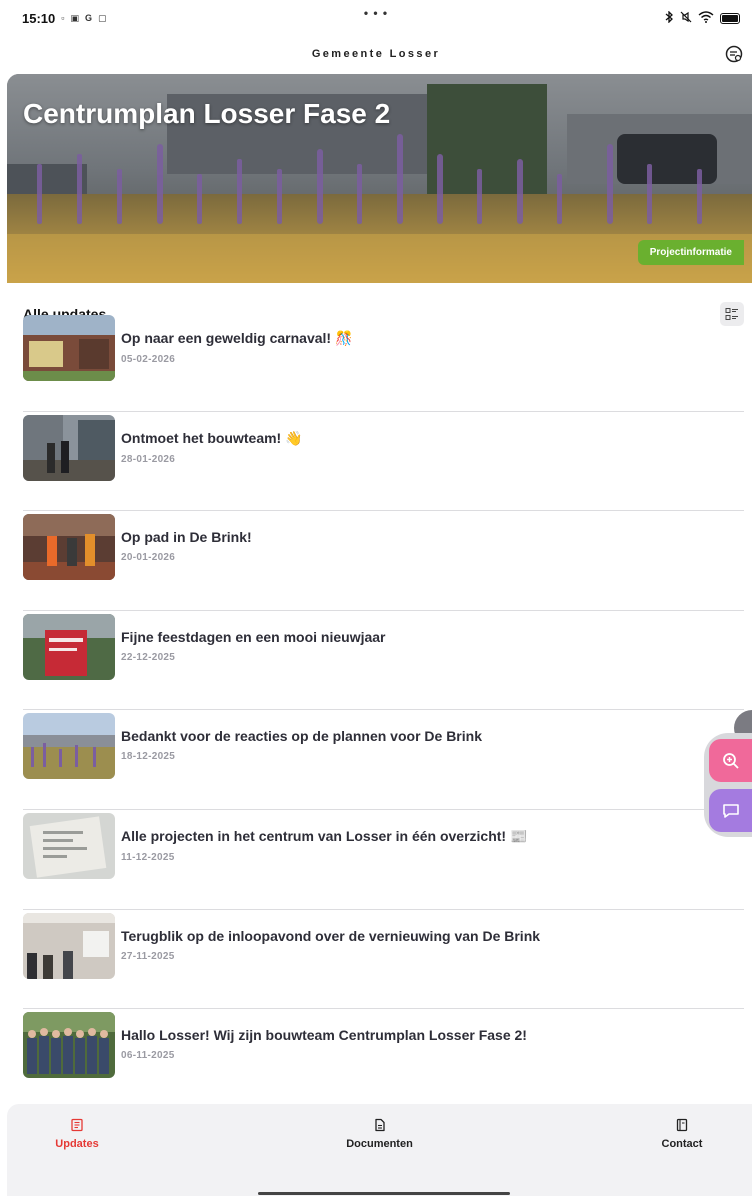 This screenshot has width=752, height=1196. Describe the element at coordinates (237, 338) in the screenshot. I see `update-title: Op naar een geweldig carnaval! 🎊` at that location.